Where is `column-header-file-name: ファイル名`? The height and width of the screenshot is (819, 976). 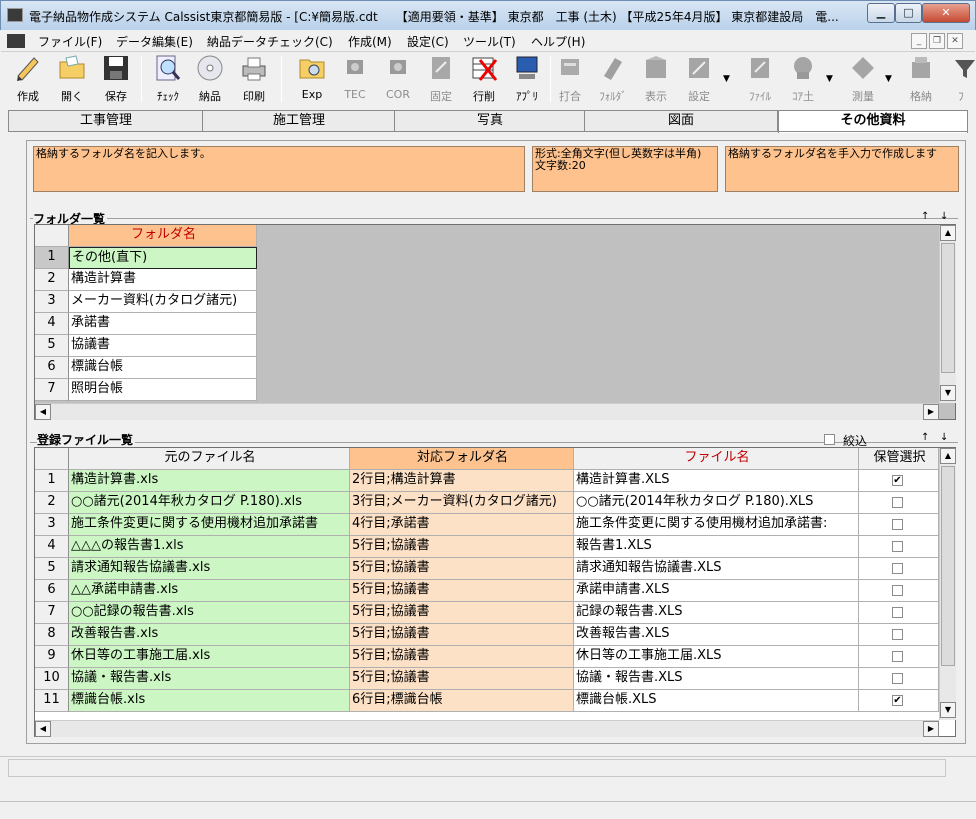
column-header-file-name: ファイル名 is located at coordinates (716, 459).